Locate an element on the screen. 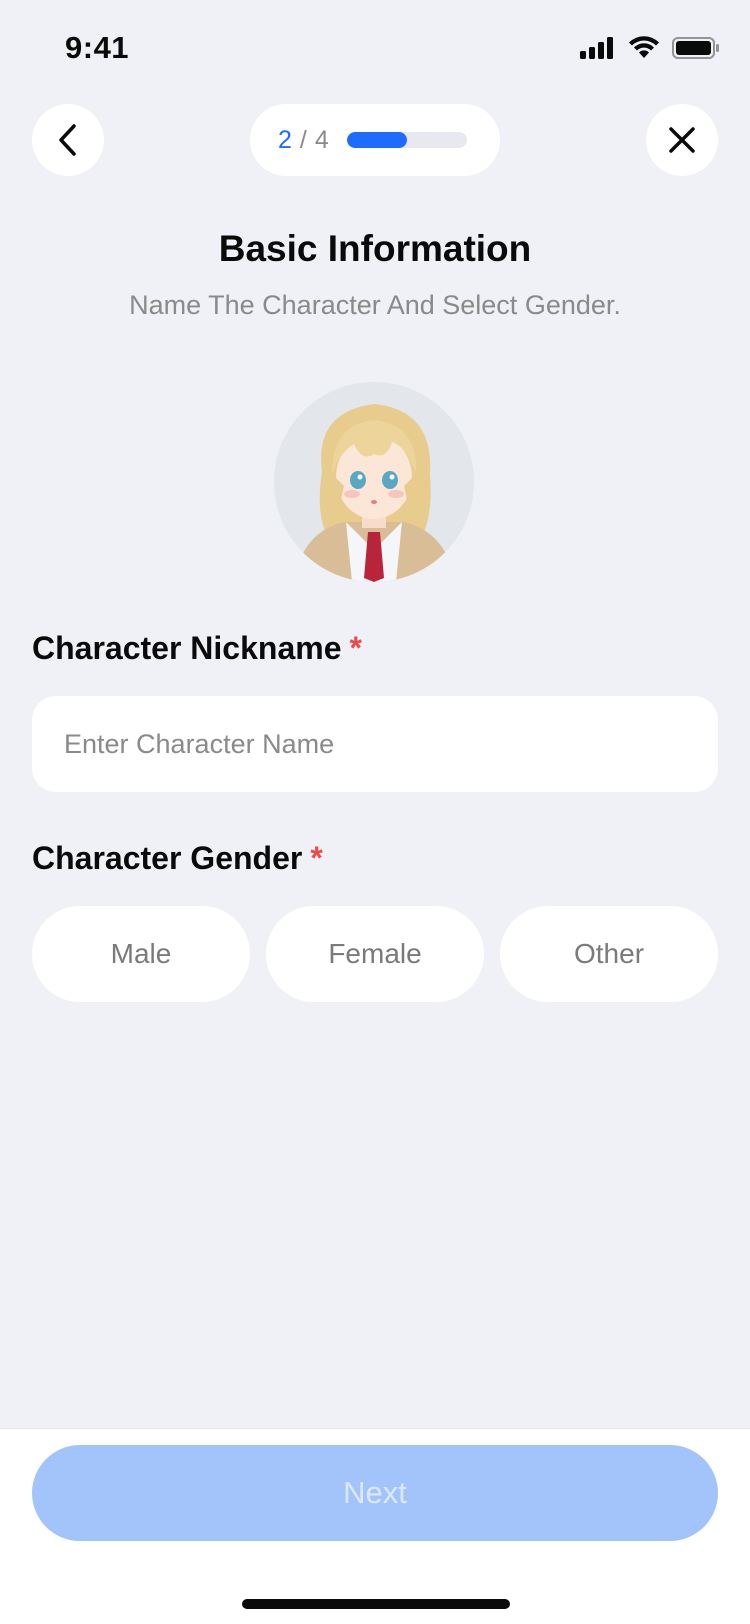 This screenshot has height=1624, width=750. cellular-signal-icon is located at coordinates (596, 48).